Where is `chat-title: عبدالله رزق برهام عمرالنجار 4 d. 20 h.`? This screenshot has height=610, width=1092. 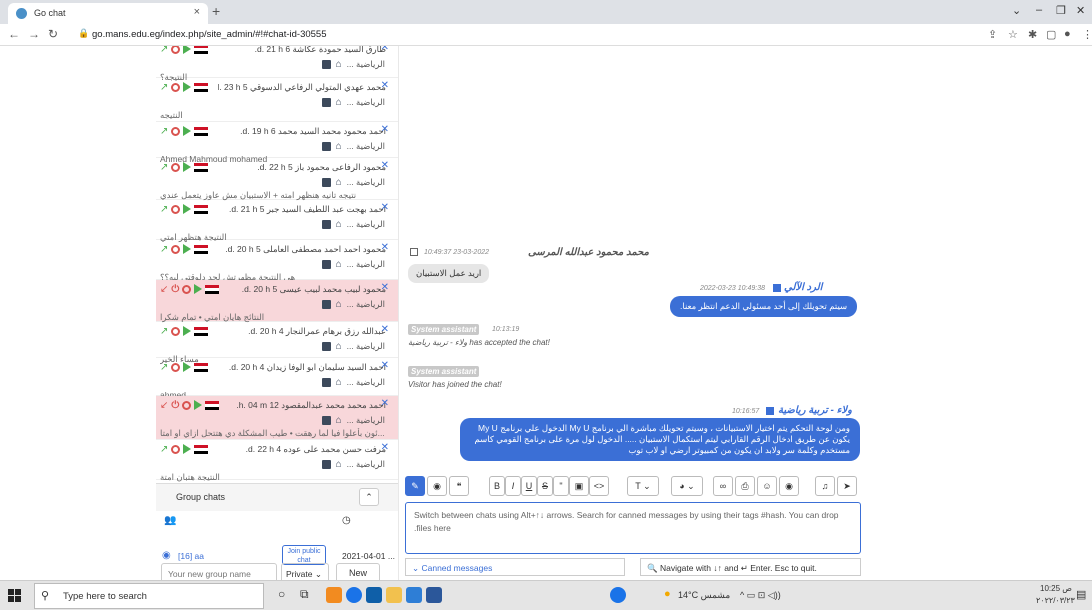 chat-title: عبدالله رزق برهام عمرالنجار 4 d. 20 h. is located at coordinates (302, 332).